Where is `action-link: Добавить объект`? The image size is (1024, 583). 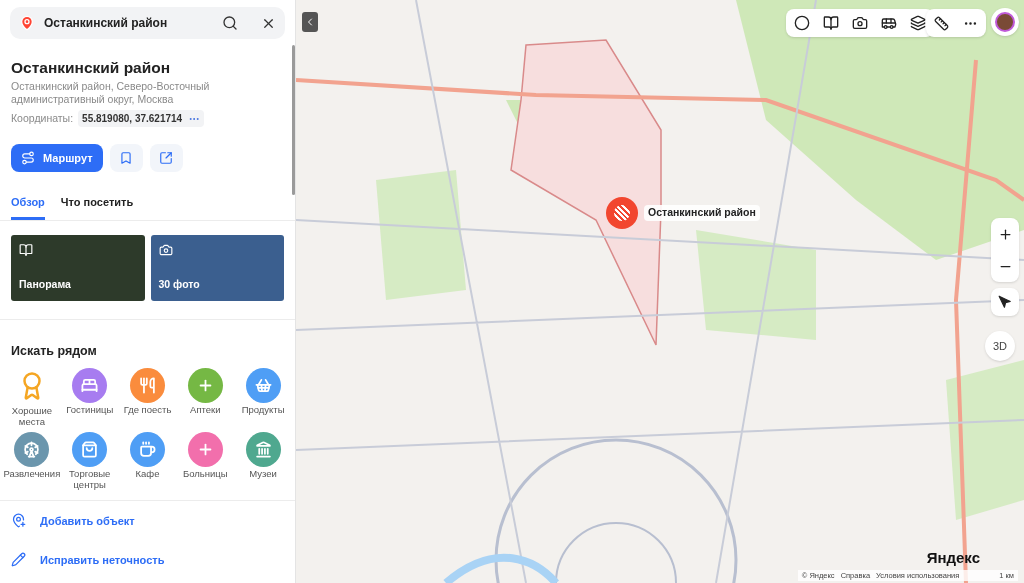
action-link: Добавить объект is located at coordinates (147, 521).